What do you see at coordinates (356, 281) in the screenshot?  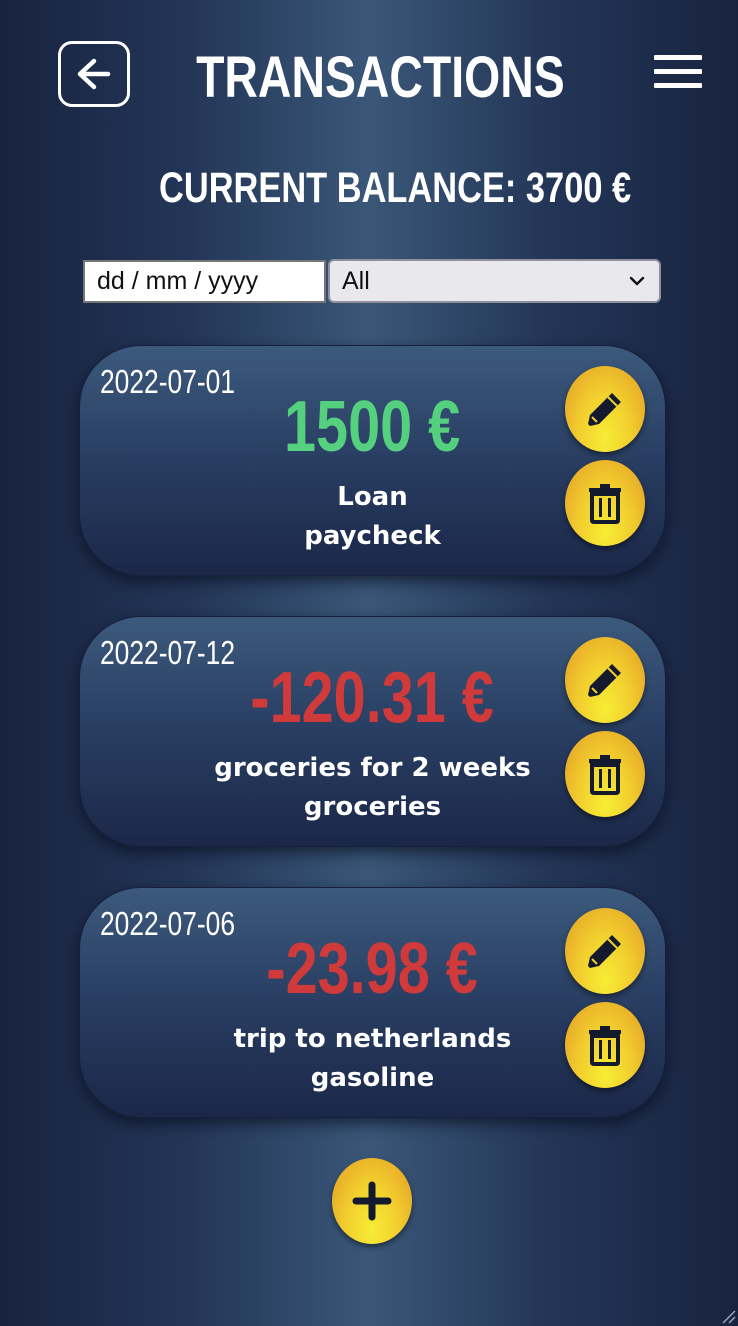 I see `type-filter-value: All` at bounding box center [356, 281].